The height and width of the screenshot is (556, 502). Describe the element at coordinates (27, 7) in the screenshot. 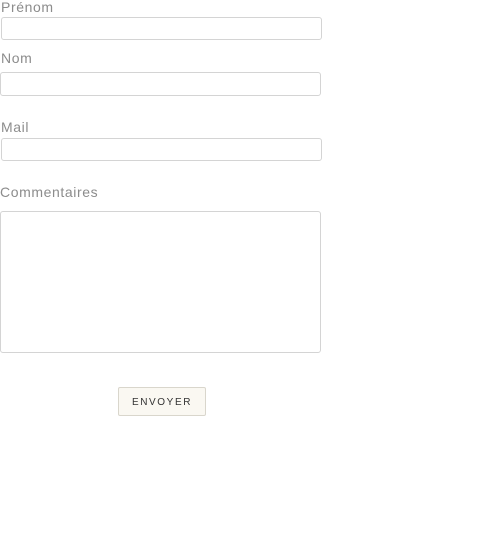

I see `prenom-label: Prénom` at that location.